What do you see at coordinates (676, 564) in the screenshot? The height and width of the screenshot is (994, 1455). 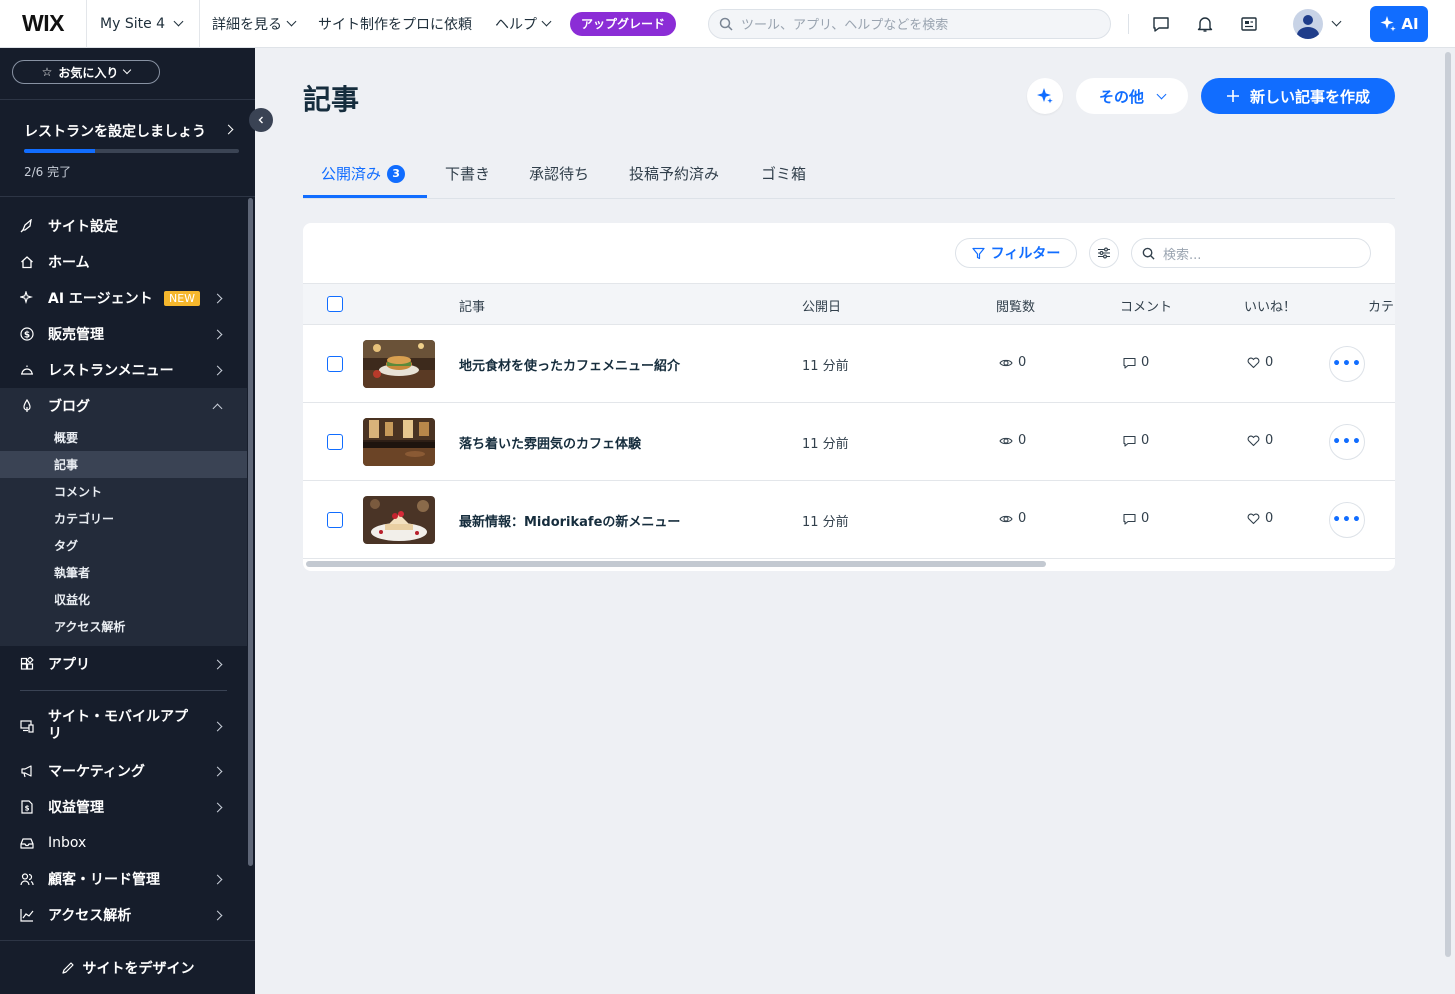 I see `table-horizontal-scrollbar` at bounding box center [676, 564].